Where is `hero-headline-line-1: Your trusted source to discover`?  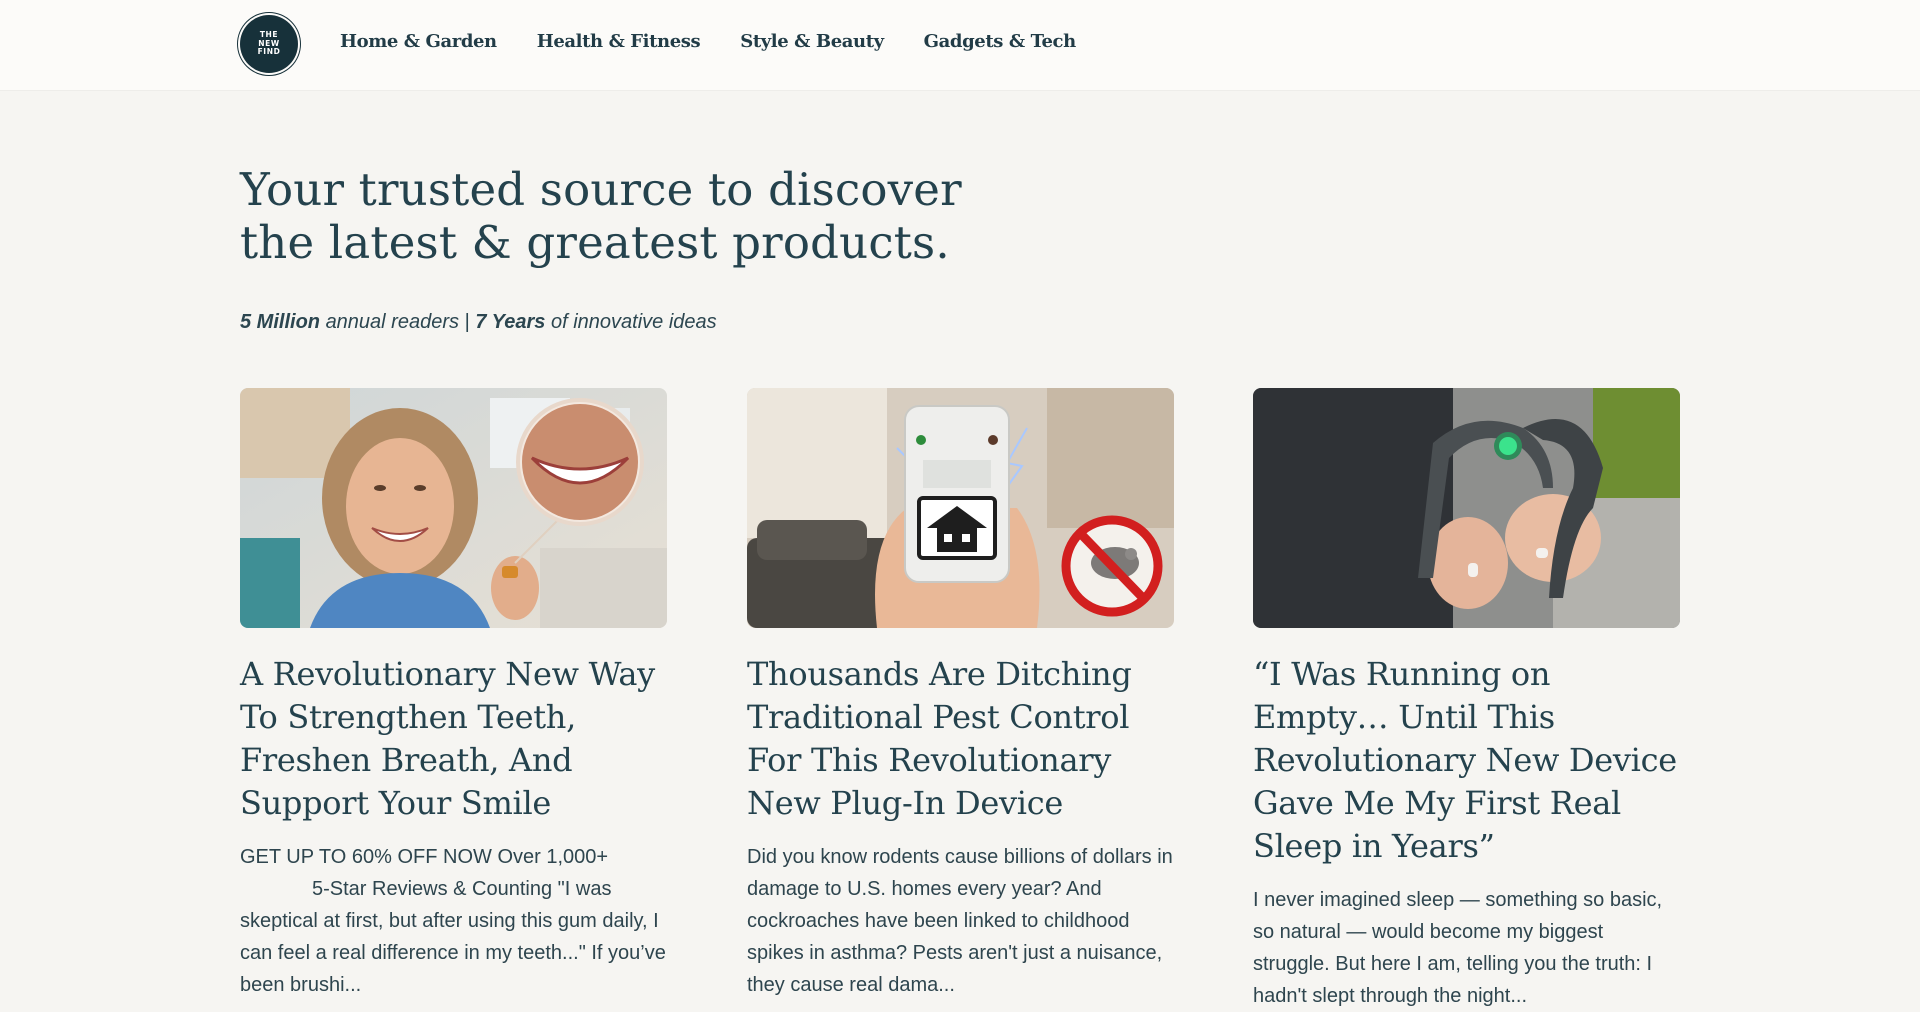 hero-headline-line-1: Your trusted source to discover is located at coordinates (601, 189).